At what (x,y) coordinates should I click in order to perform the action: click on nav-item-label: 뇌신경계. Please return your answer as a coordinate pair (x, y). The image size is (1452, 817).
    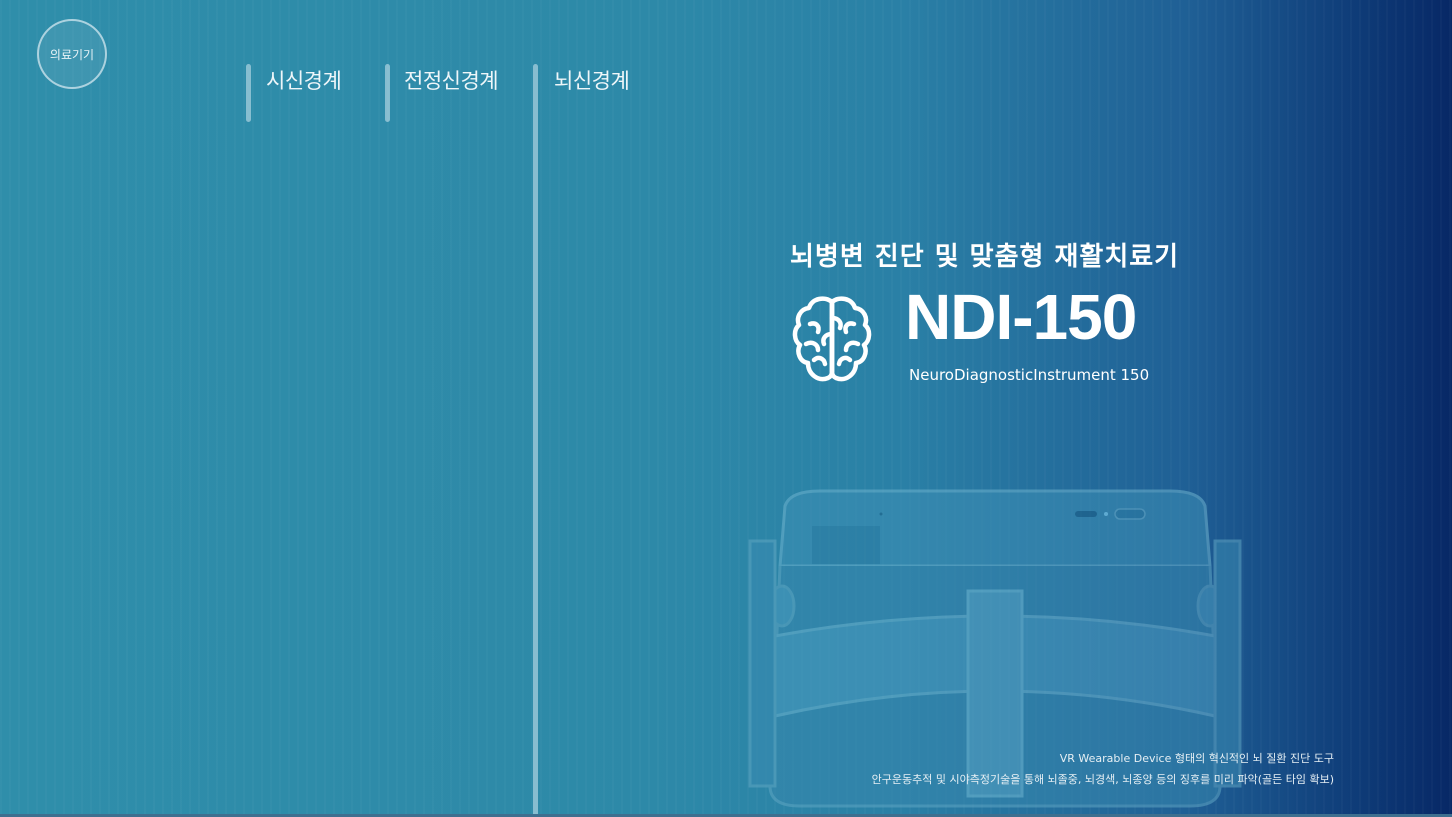
    Looking at the image, I should click on (592, 81).